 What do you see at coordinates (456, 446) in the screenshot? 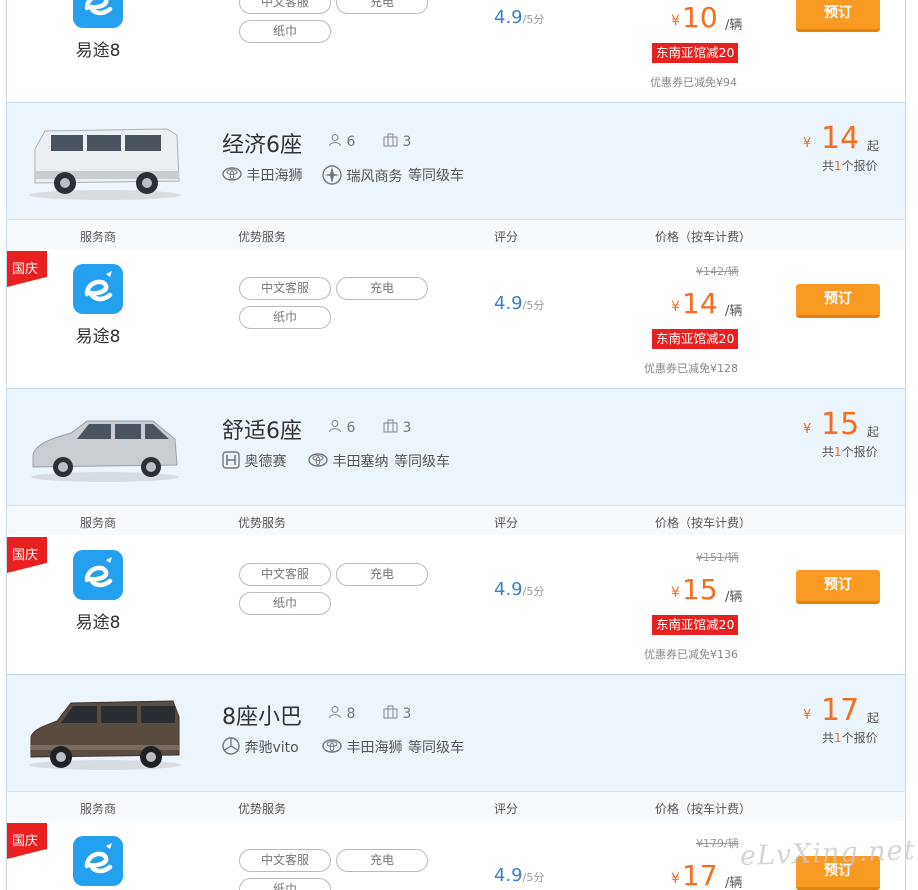
I see `car-class-row: 舒适6座 6 3 奥德赛 丰田塞纳 等同级车 ¥ 15 起 共1个报价` at bounding box center [456, 446].